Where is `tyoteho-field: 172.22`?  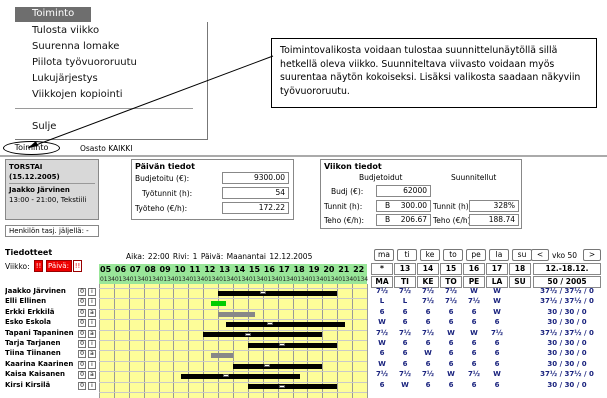
tyoteho-field: 172.22 is located at coordinates (255, 208).